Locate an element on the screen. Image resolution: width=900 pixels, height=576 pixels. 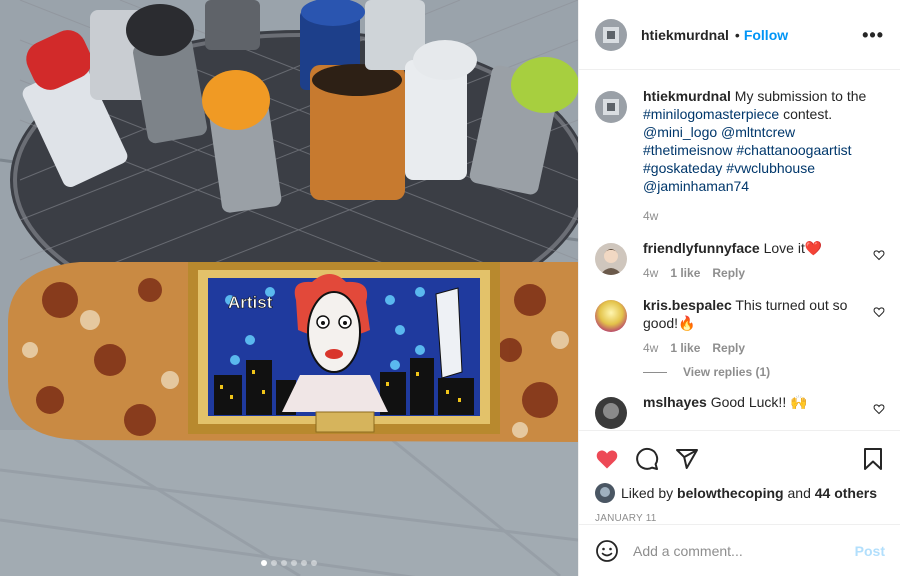
liked-by-others: 44 others is located at coordinates (846, 493).